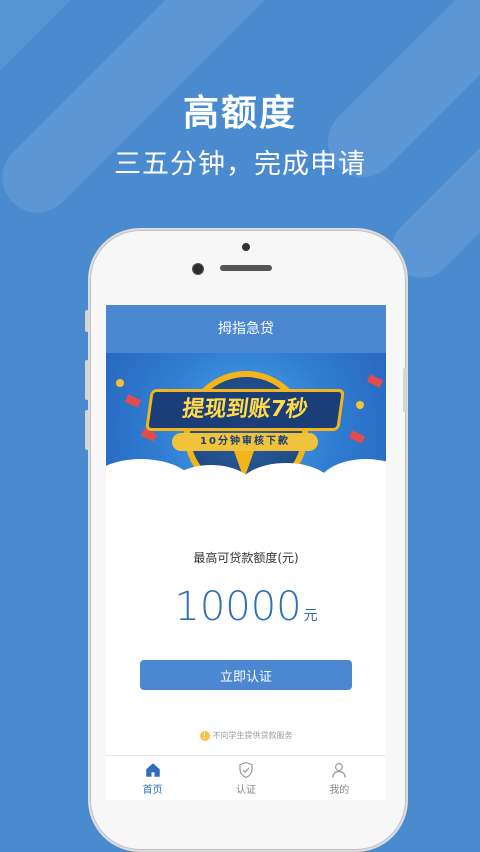 Image resolution: width=480 pixels, height=852 pixels. Describe the element at coordinates (246, 247) in the screenshot. I see `phone-sensor` at that location.